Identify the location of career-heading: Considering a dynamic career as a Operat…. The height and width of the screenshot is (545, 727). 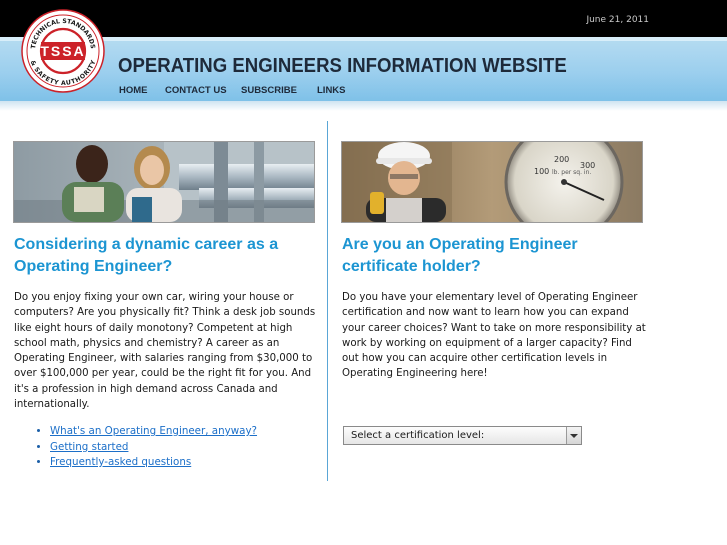
(146, 255).